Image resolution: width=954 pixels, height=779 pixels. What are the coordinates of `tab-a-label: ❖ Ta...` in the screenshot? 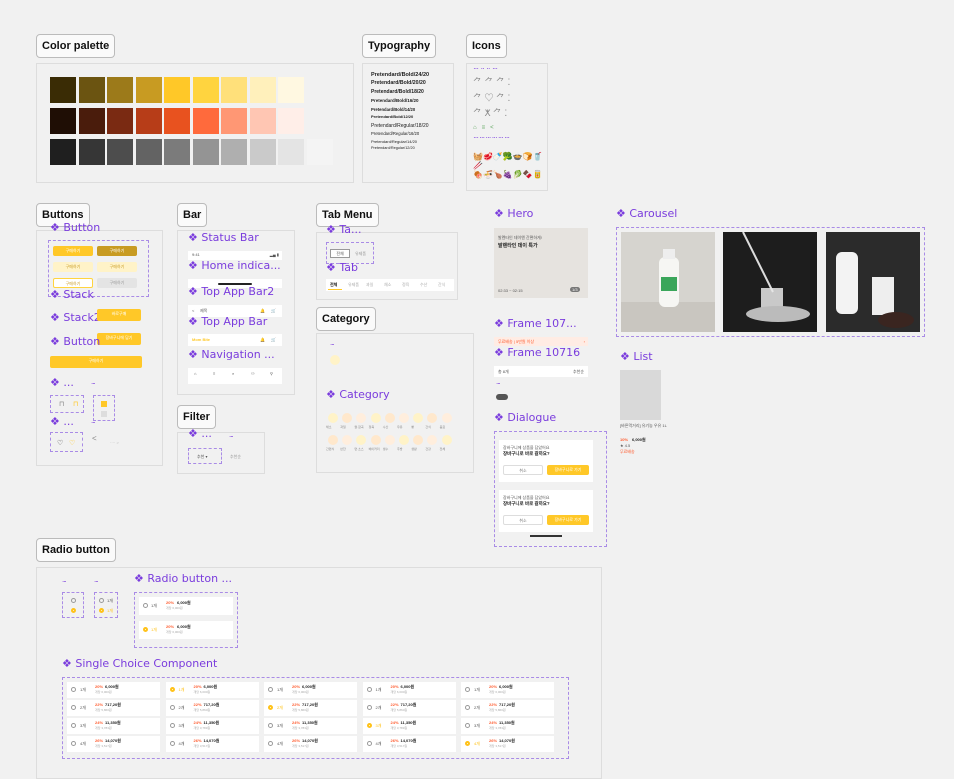 It's located at (344, 230).